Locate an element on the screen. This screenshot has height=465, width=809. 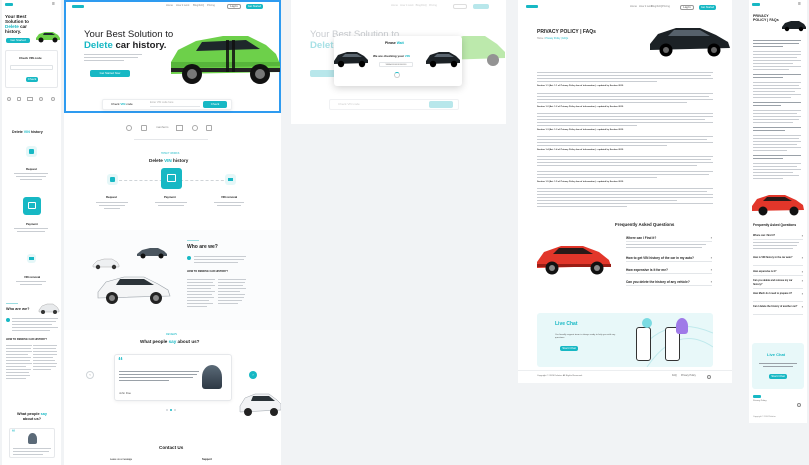
faq-item: How expensive is it for me? › is located at coordinates (669, 270).